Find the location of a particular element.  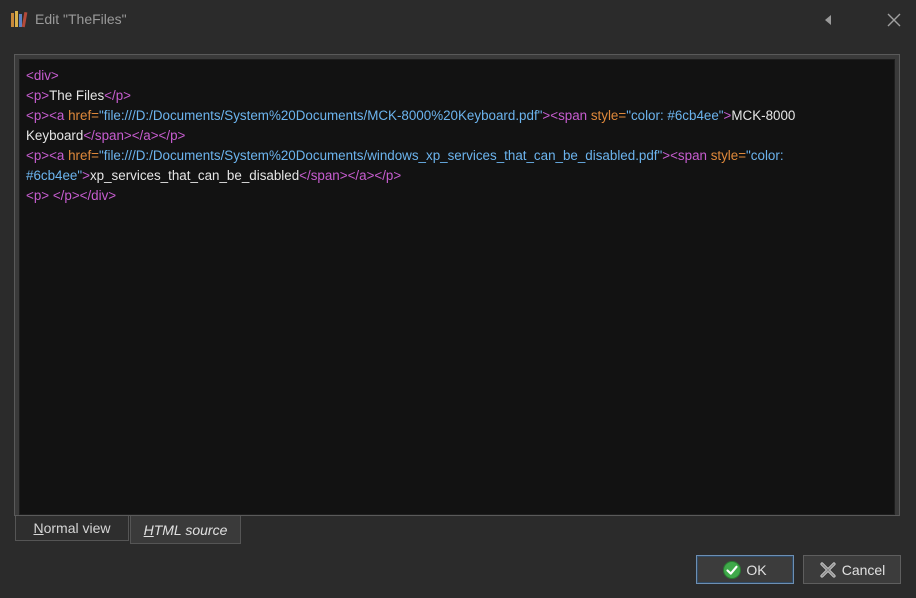

source-line: <p>The Files</p> is located at coordinates (457, 96).